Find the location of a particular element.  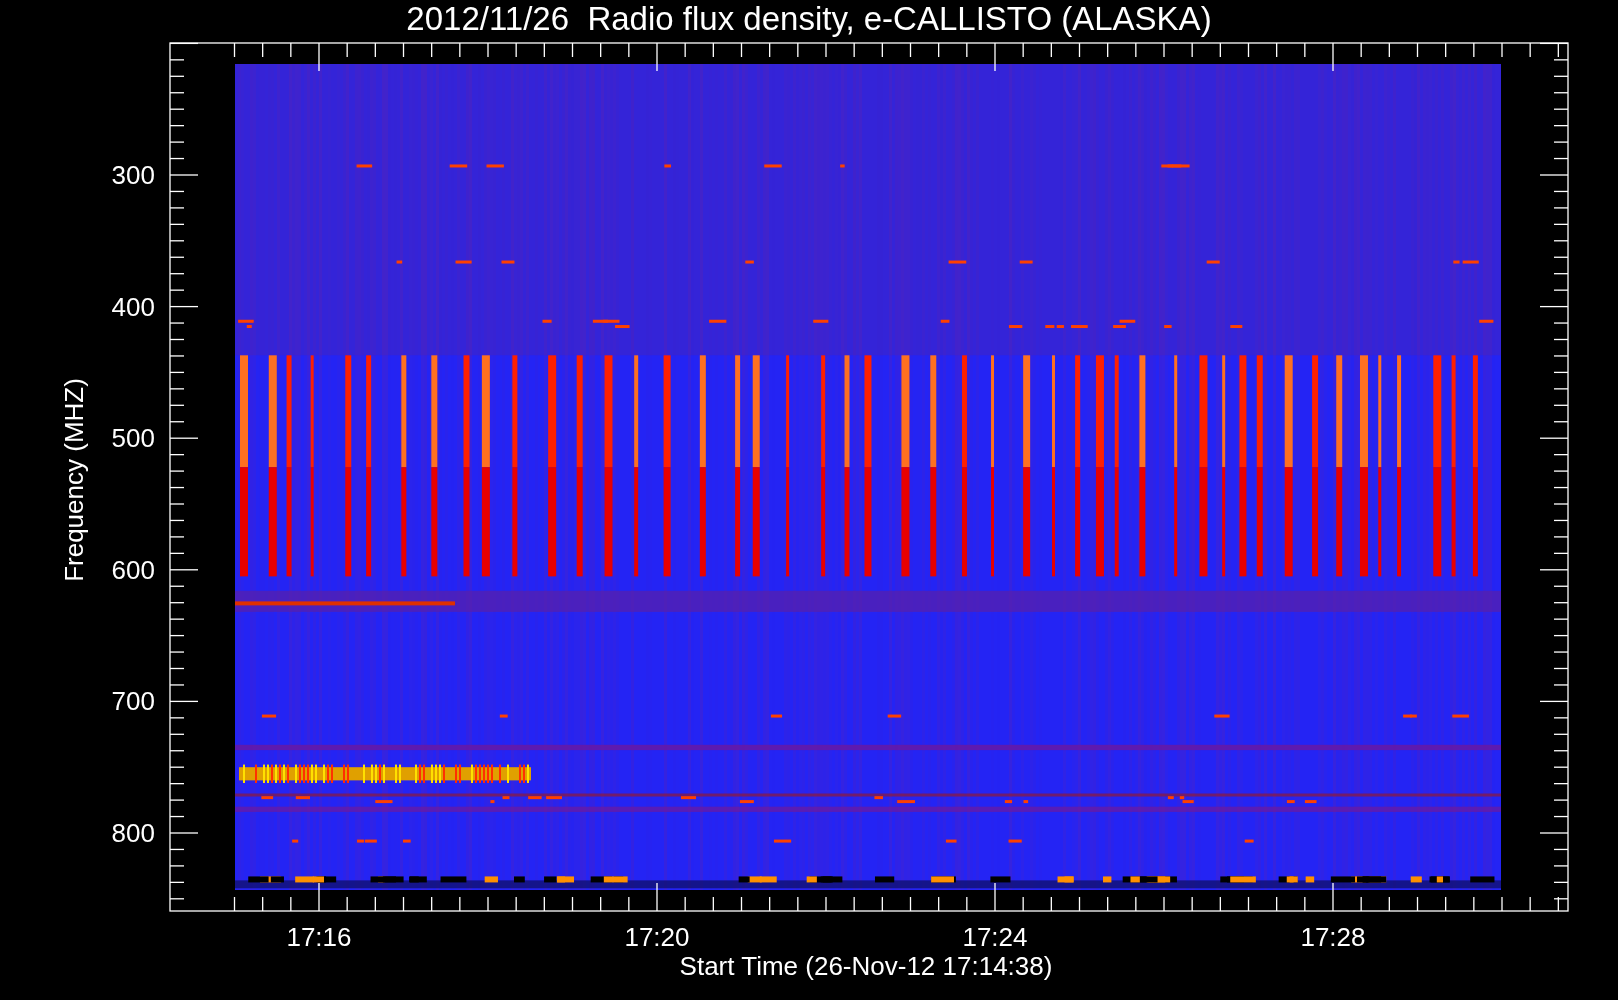

y-tick-label: 500 is located at coordinates (133, 438).